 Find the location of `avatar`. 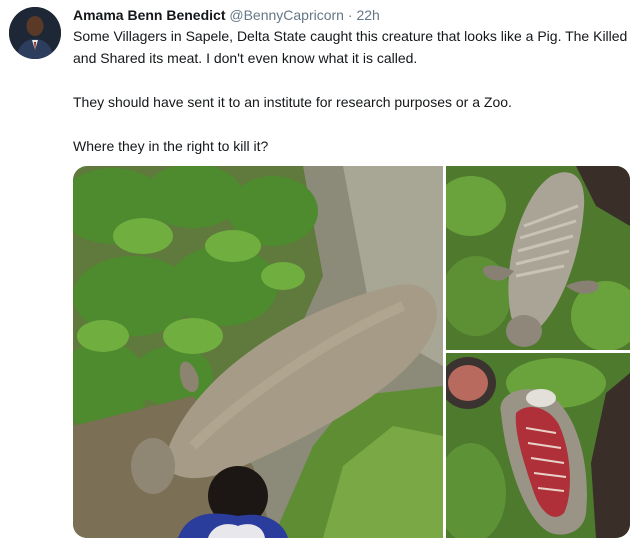

avatar is located at coordinates (35, 33).